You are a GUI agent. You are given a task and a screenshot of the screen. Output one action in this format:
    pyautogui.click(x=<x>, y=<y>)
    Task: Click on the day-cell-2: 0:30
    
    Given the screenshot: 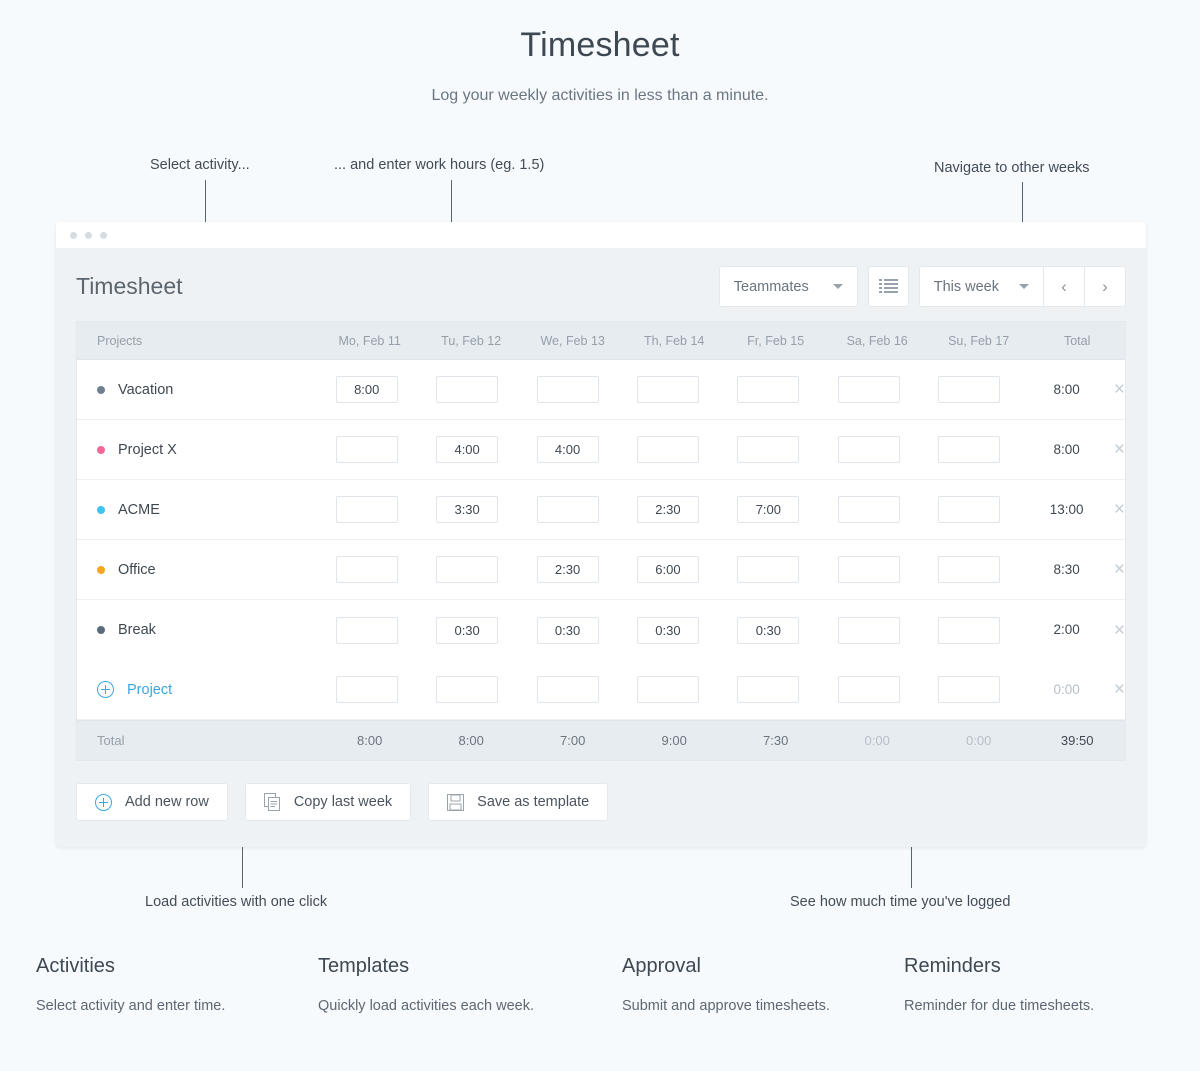 What is the action you would take?
    pyautogui.click(x=567, y=630)
    